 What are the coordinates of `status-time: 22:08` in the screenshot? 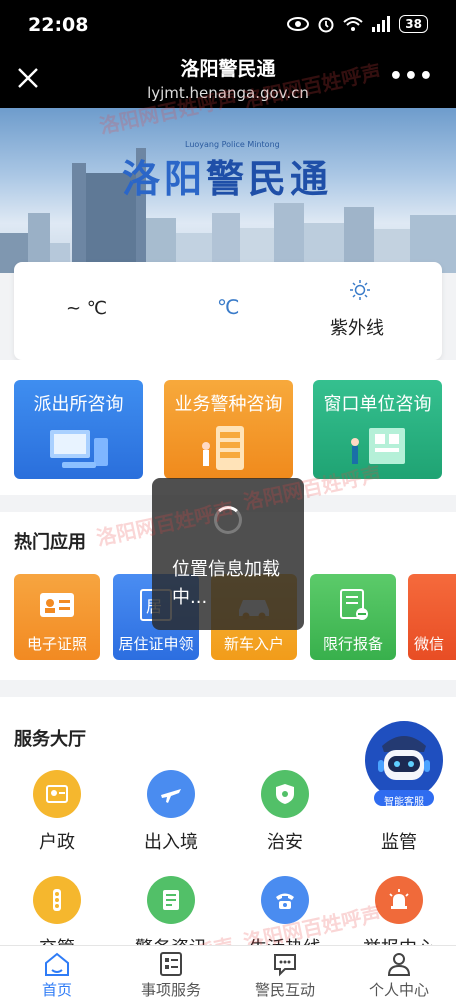 It's located at (58, 25).